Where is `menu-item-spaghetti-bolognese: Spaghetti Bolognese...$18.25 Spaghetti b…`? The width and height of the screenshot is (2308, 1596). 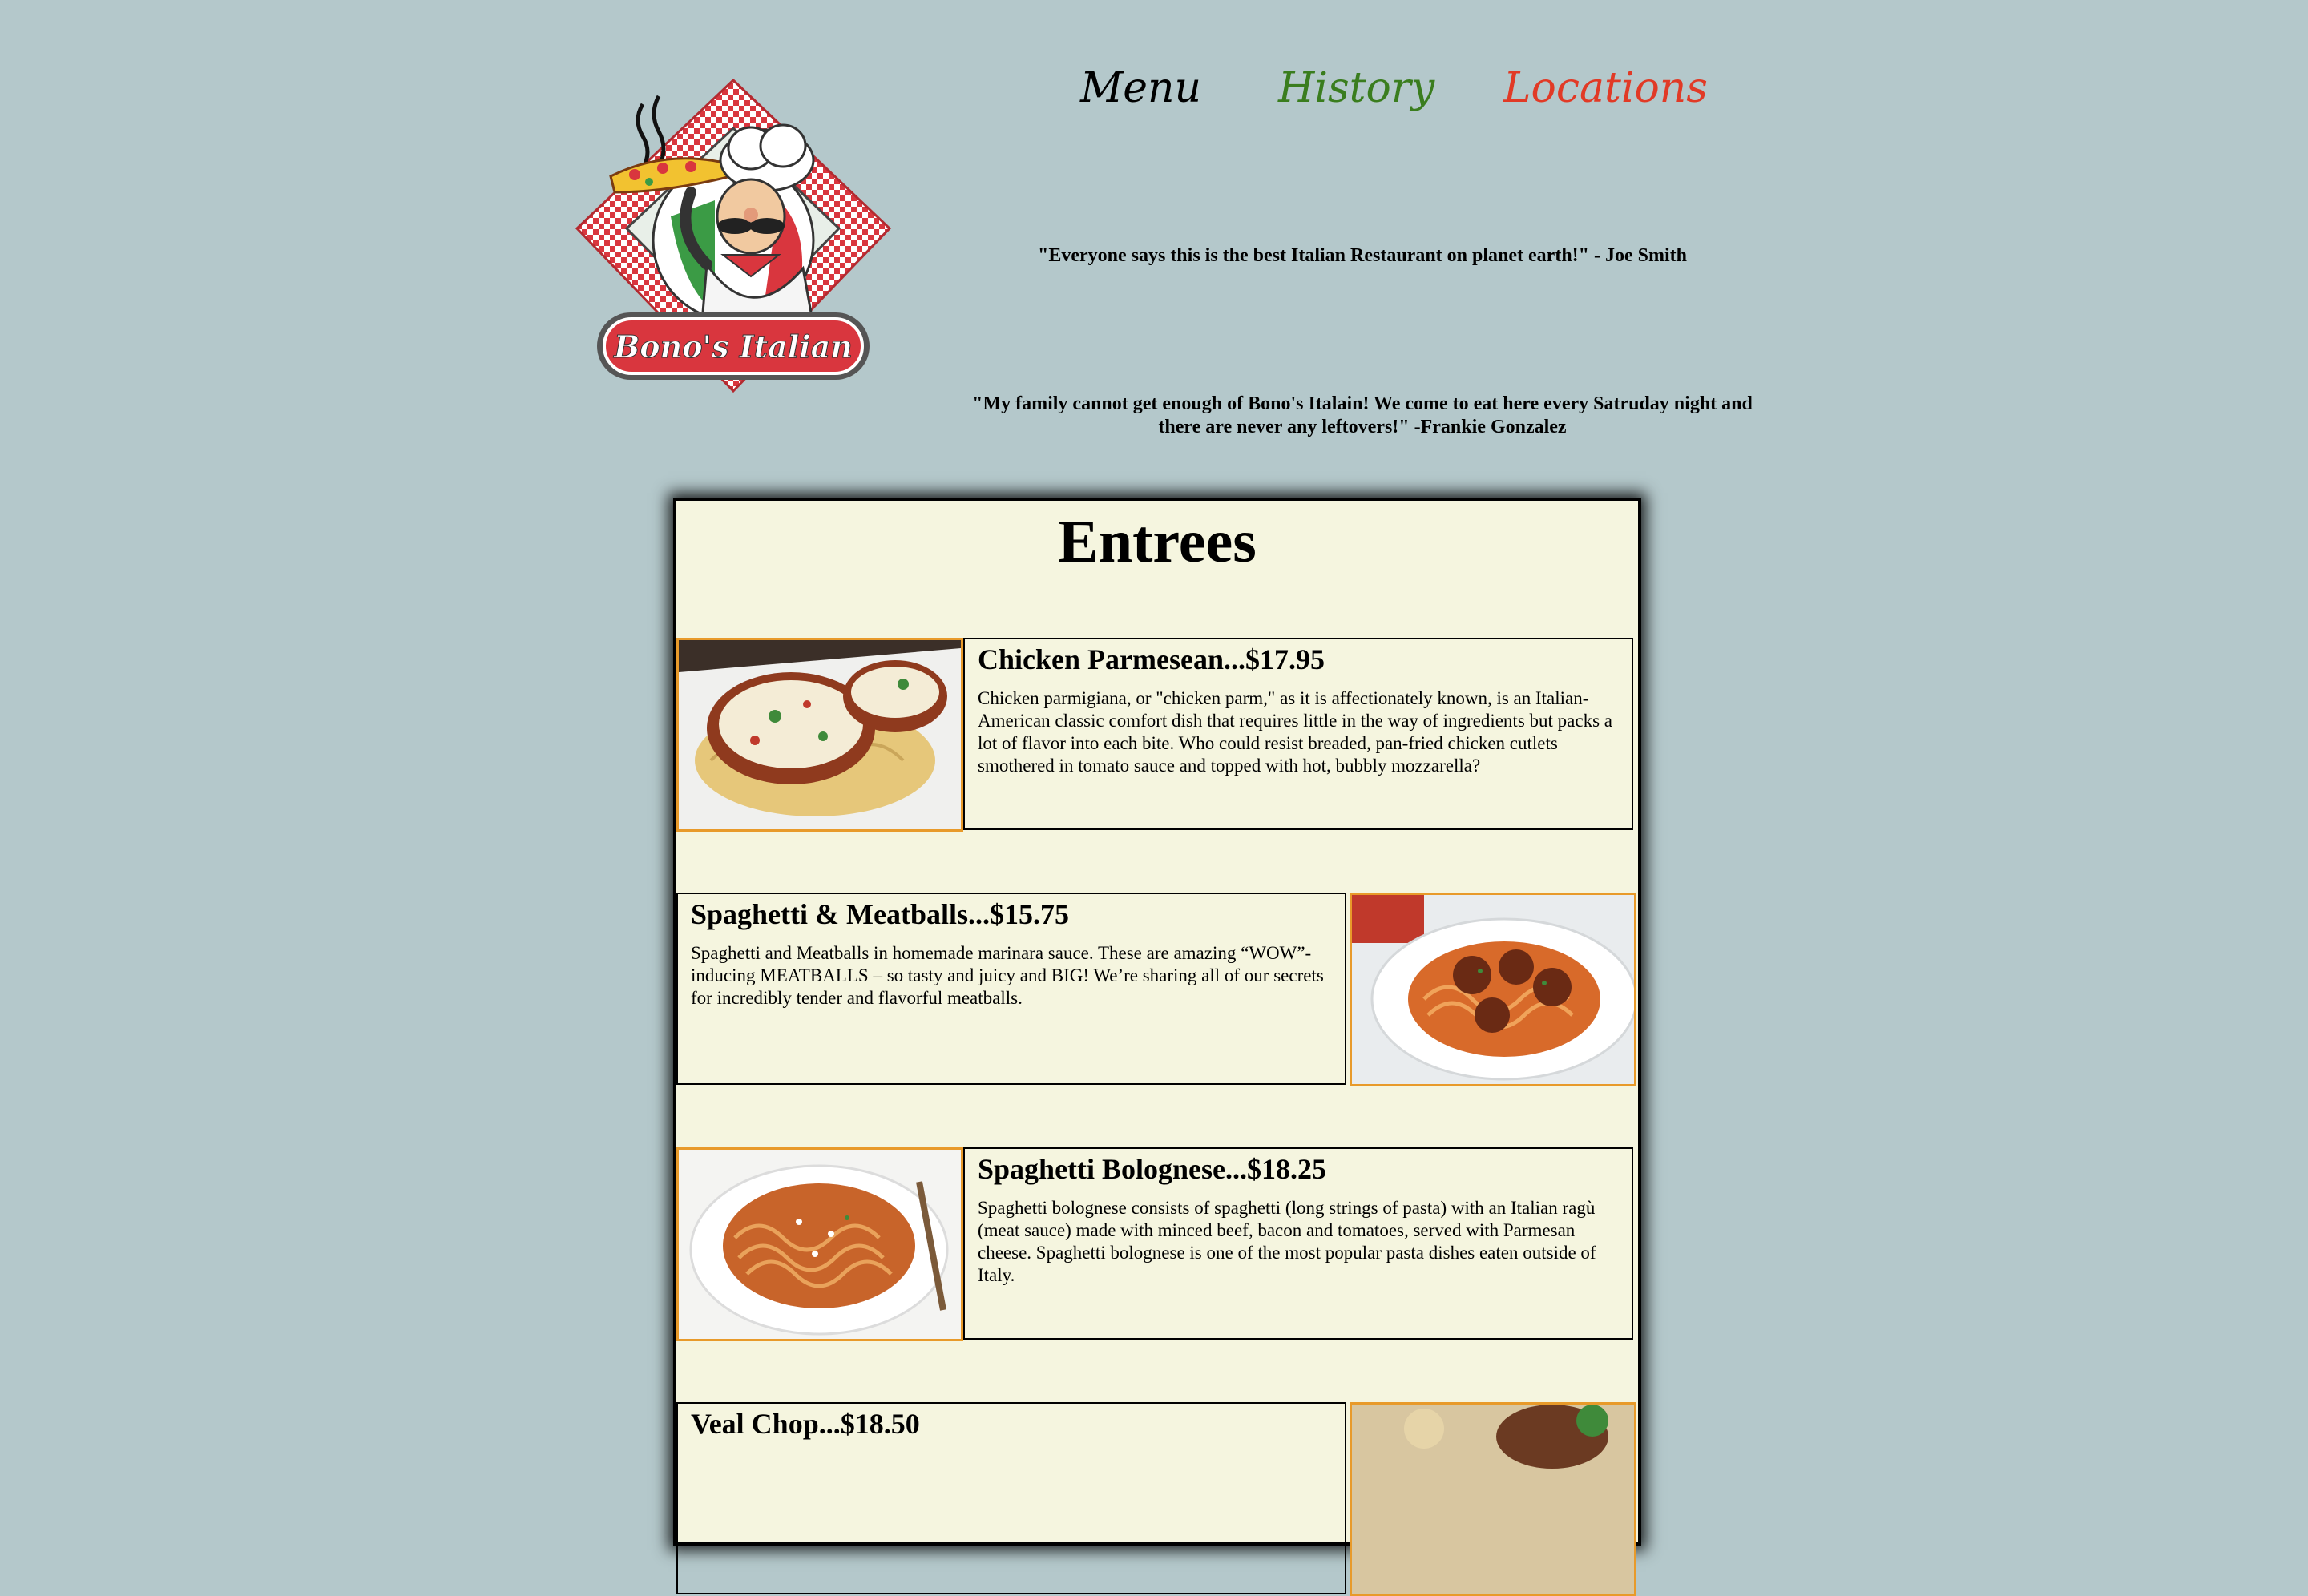
menu-item-spaghetti-bolognese: Spaghetti Bolognese...$18.25 Spaghetti b… is located at coordinates (1157, 1244).